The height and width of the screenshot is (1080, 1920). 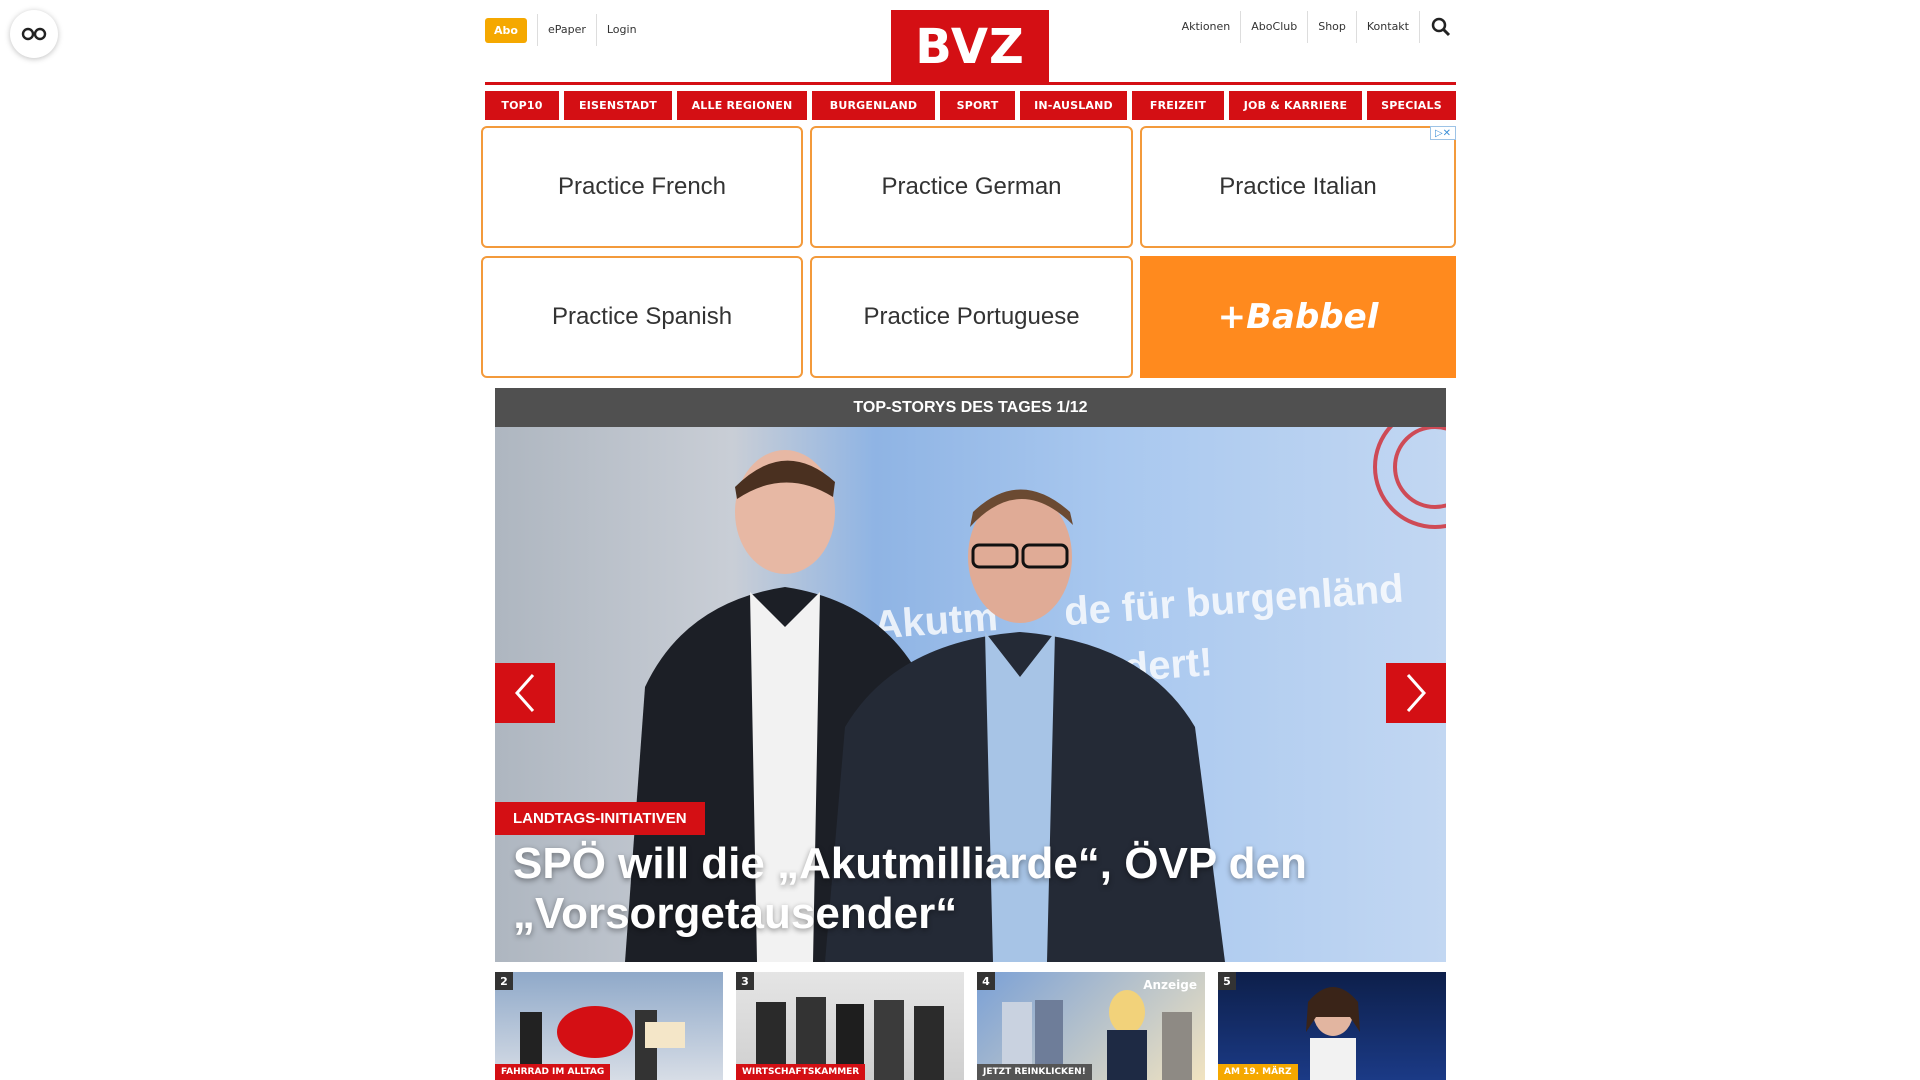 I want to click on nav-item-sport: SPORT, so click(x=977, y=105).